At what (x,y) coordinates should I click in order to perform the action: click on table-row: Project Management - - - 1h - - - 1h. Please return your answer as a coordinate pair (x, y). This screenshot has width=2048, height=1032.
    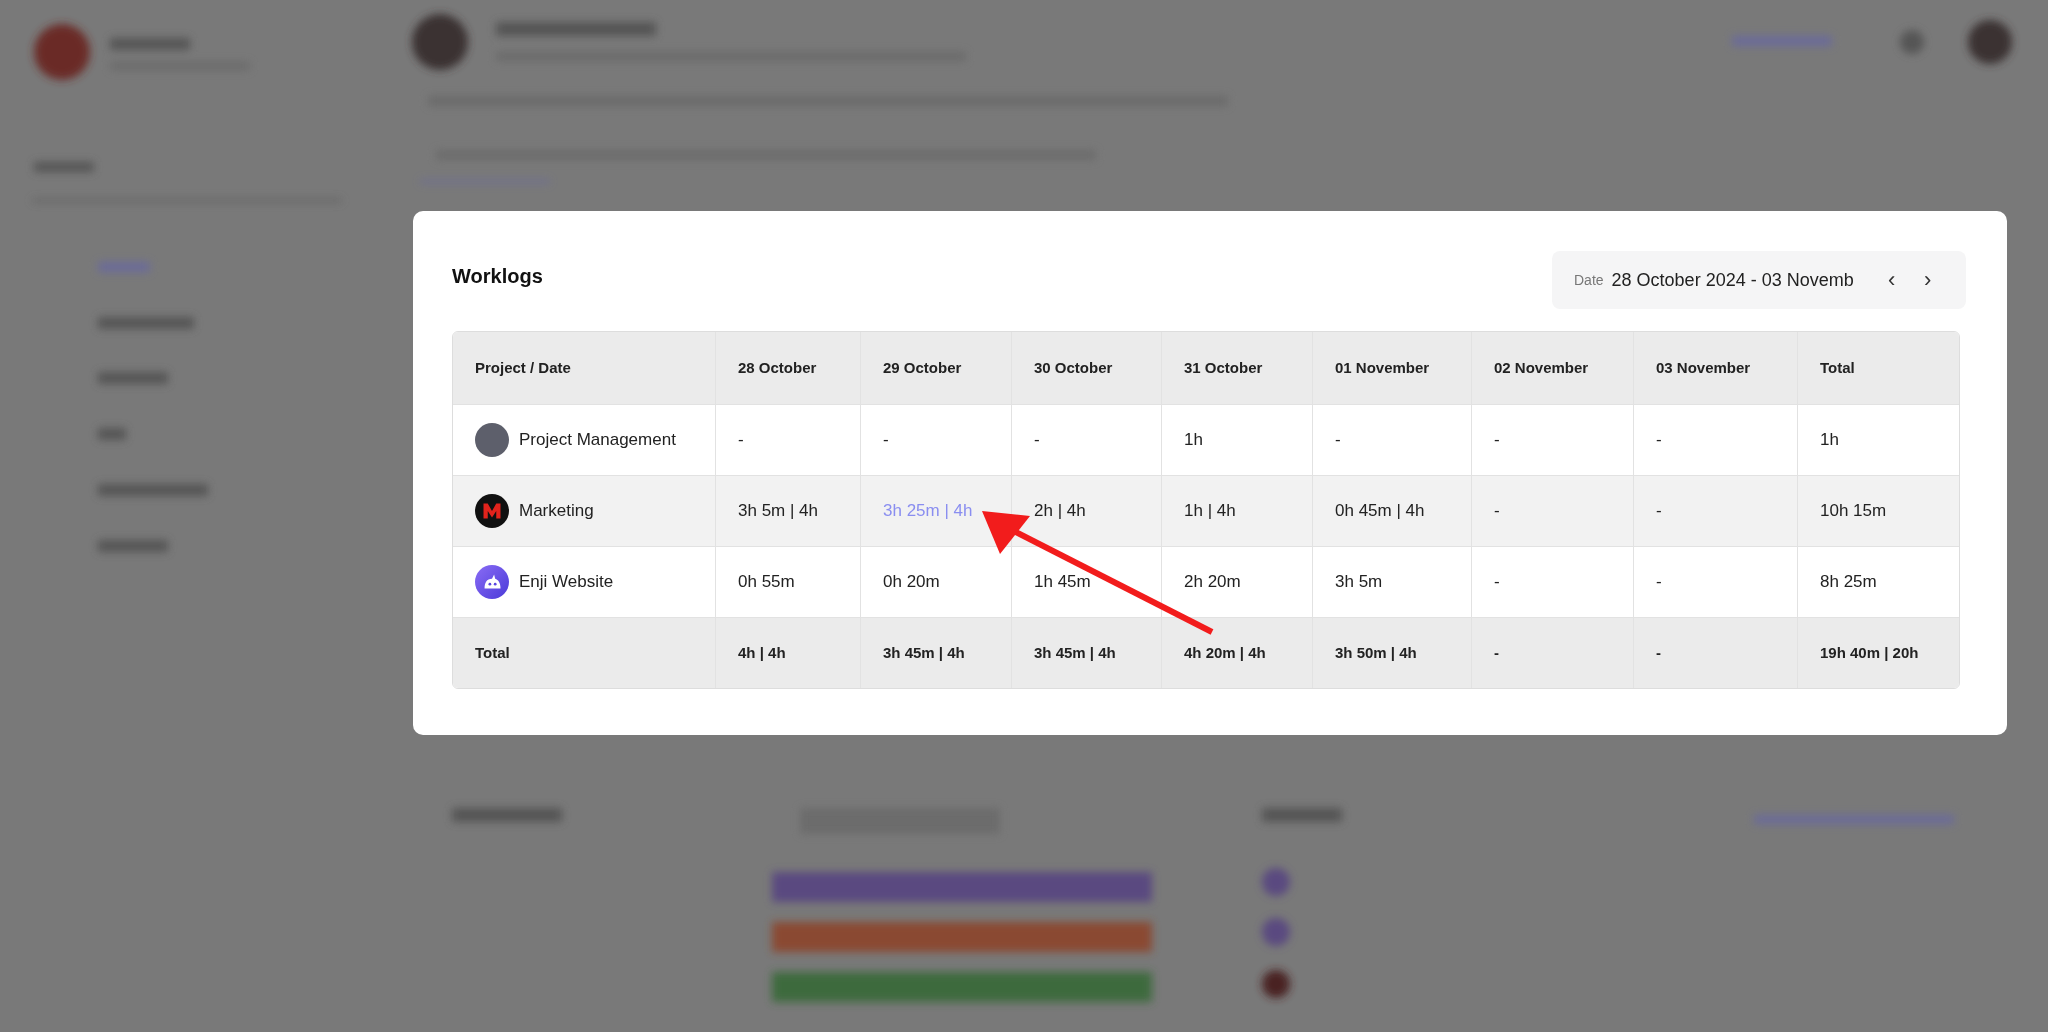
    Looking at the image, I should click on (1206, 439).